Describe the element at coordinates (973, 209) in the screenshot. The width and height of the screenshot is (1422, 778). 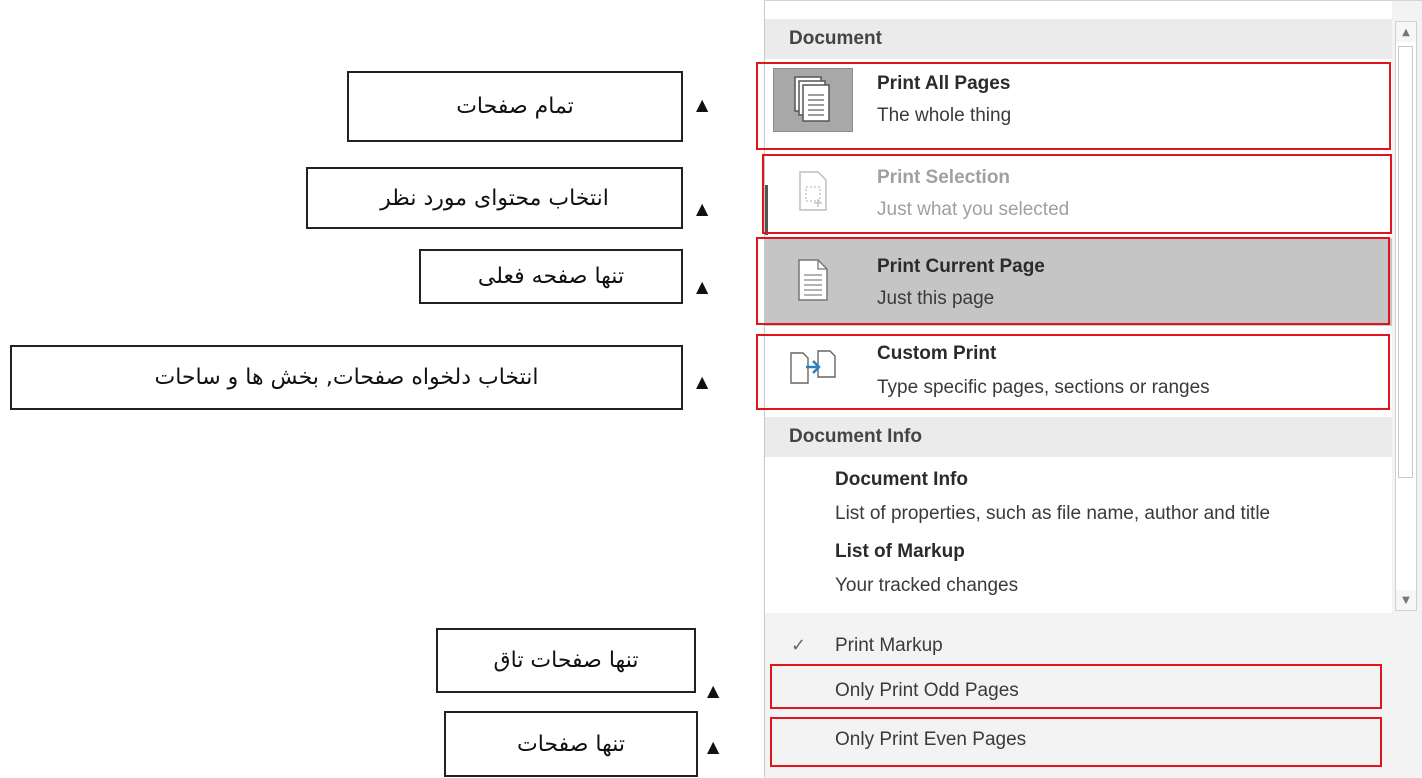
I see `menu-item-subtitle: Just what you selected` at that location.